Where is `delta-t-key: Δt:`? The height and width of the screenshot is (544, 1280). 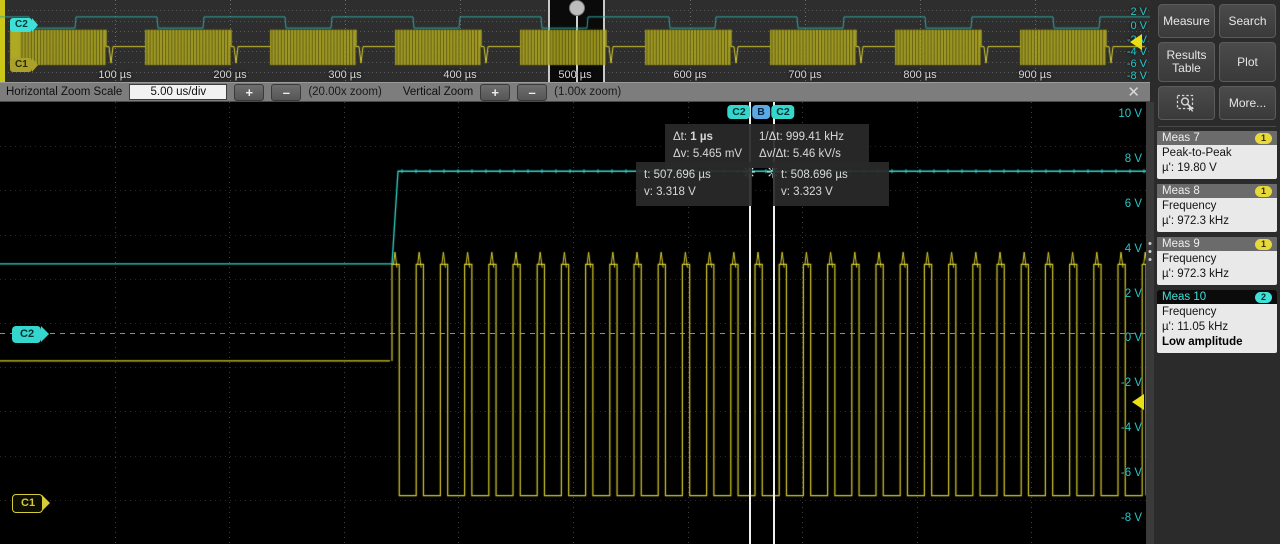 delta-t-key: Δt: is located at coordinates (680, 137).